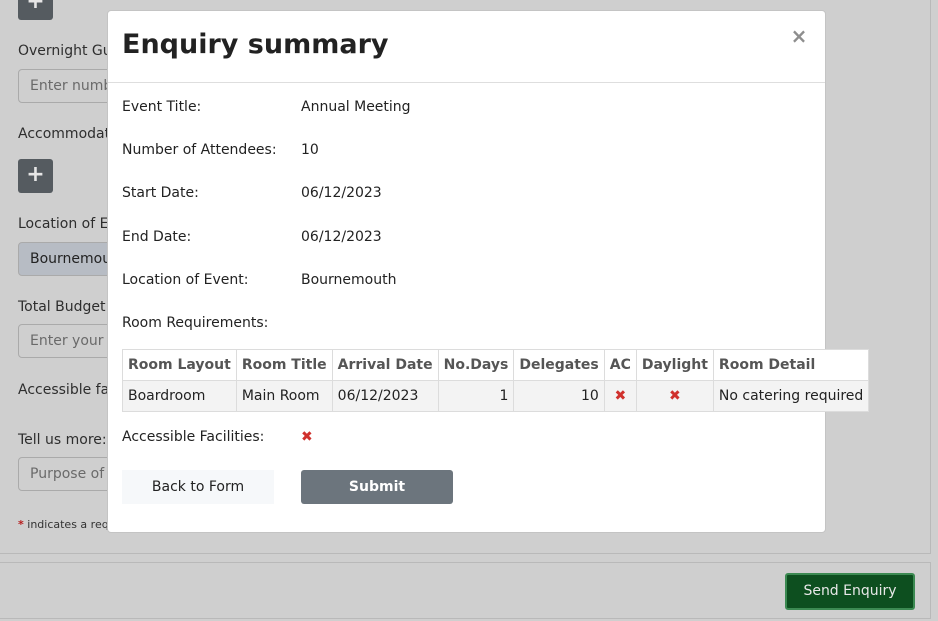 This screenshot has height=621, width=938. I want to click on end-date-value: 06/12/2023, so click(341, 237).